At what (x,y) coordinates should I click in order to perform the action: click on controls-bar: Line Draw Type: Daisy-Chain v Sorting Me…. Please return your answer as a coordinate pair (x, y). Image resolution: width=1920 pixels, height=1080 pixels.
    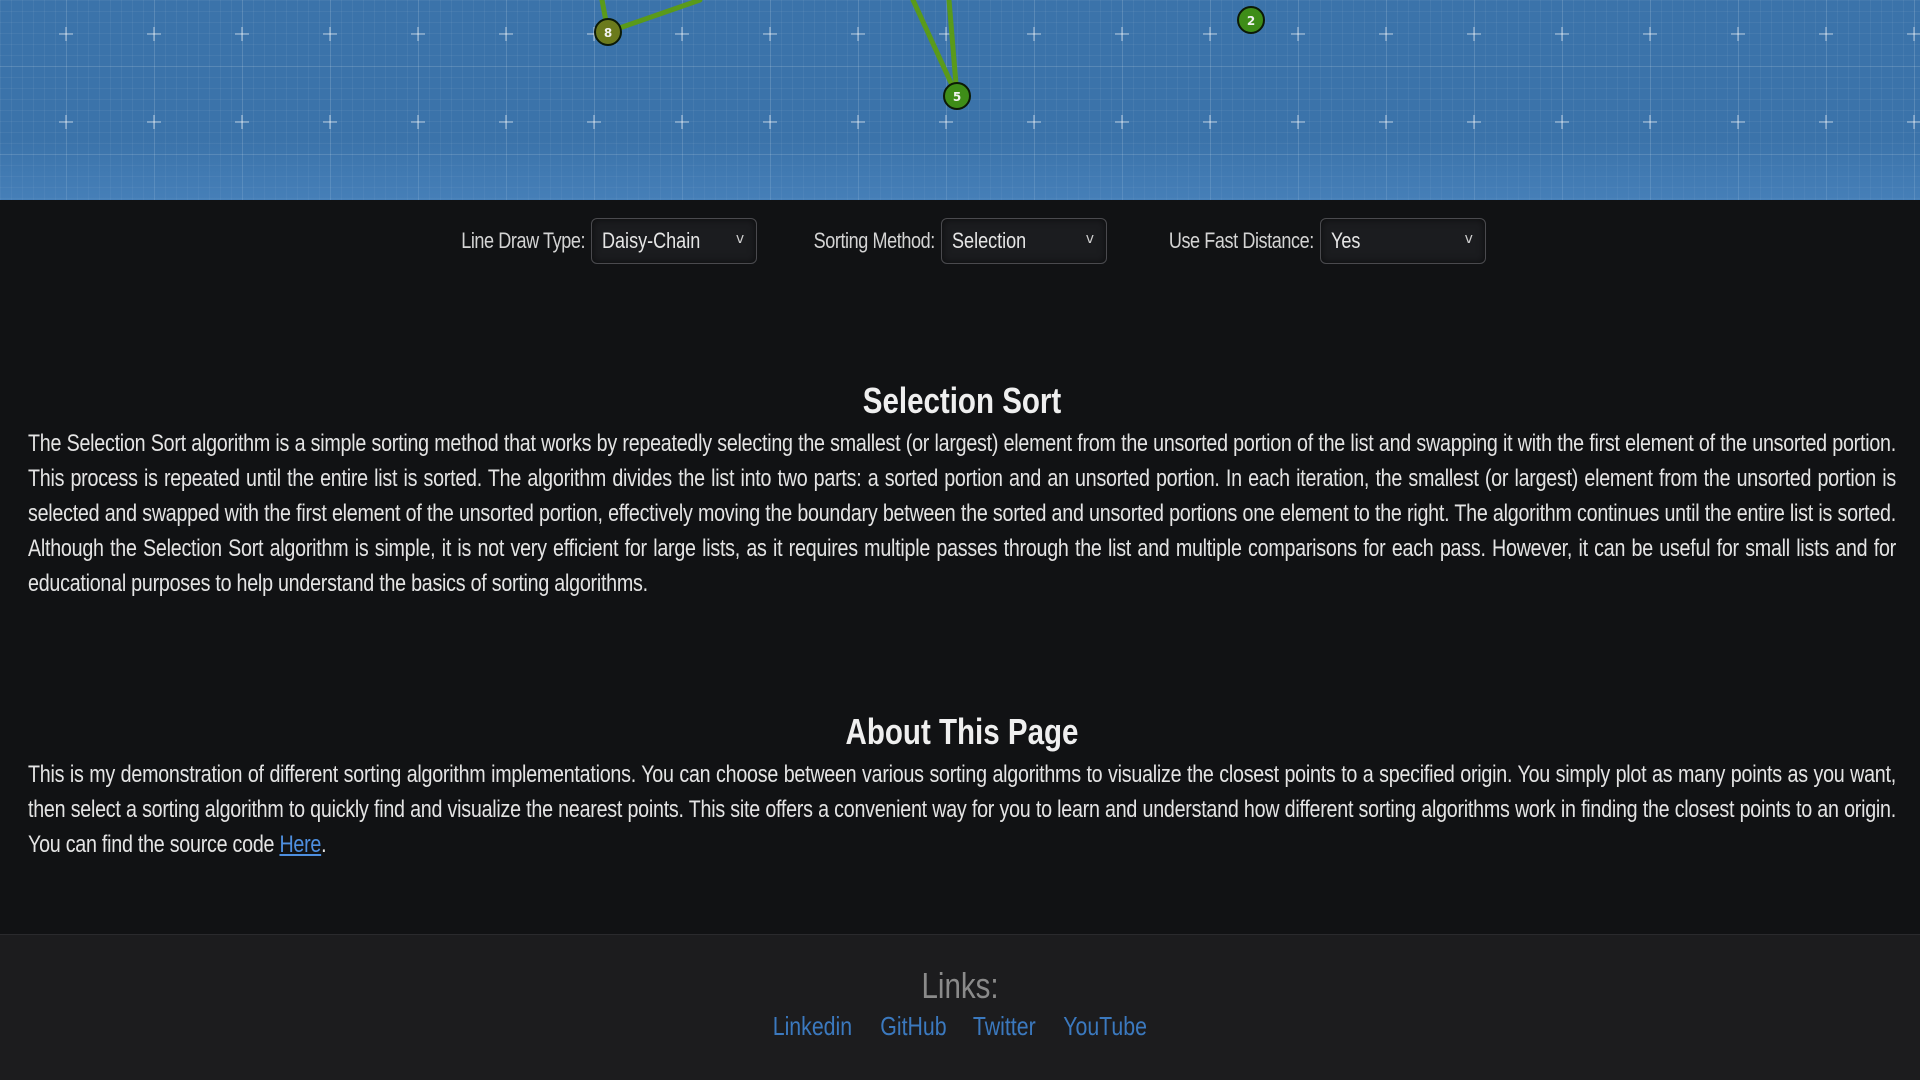
    Looking at the image, I should click on (960, 241).